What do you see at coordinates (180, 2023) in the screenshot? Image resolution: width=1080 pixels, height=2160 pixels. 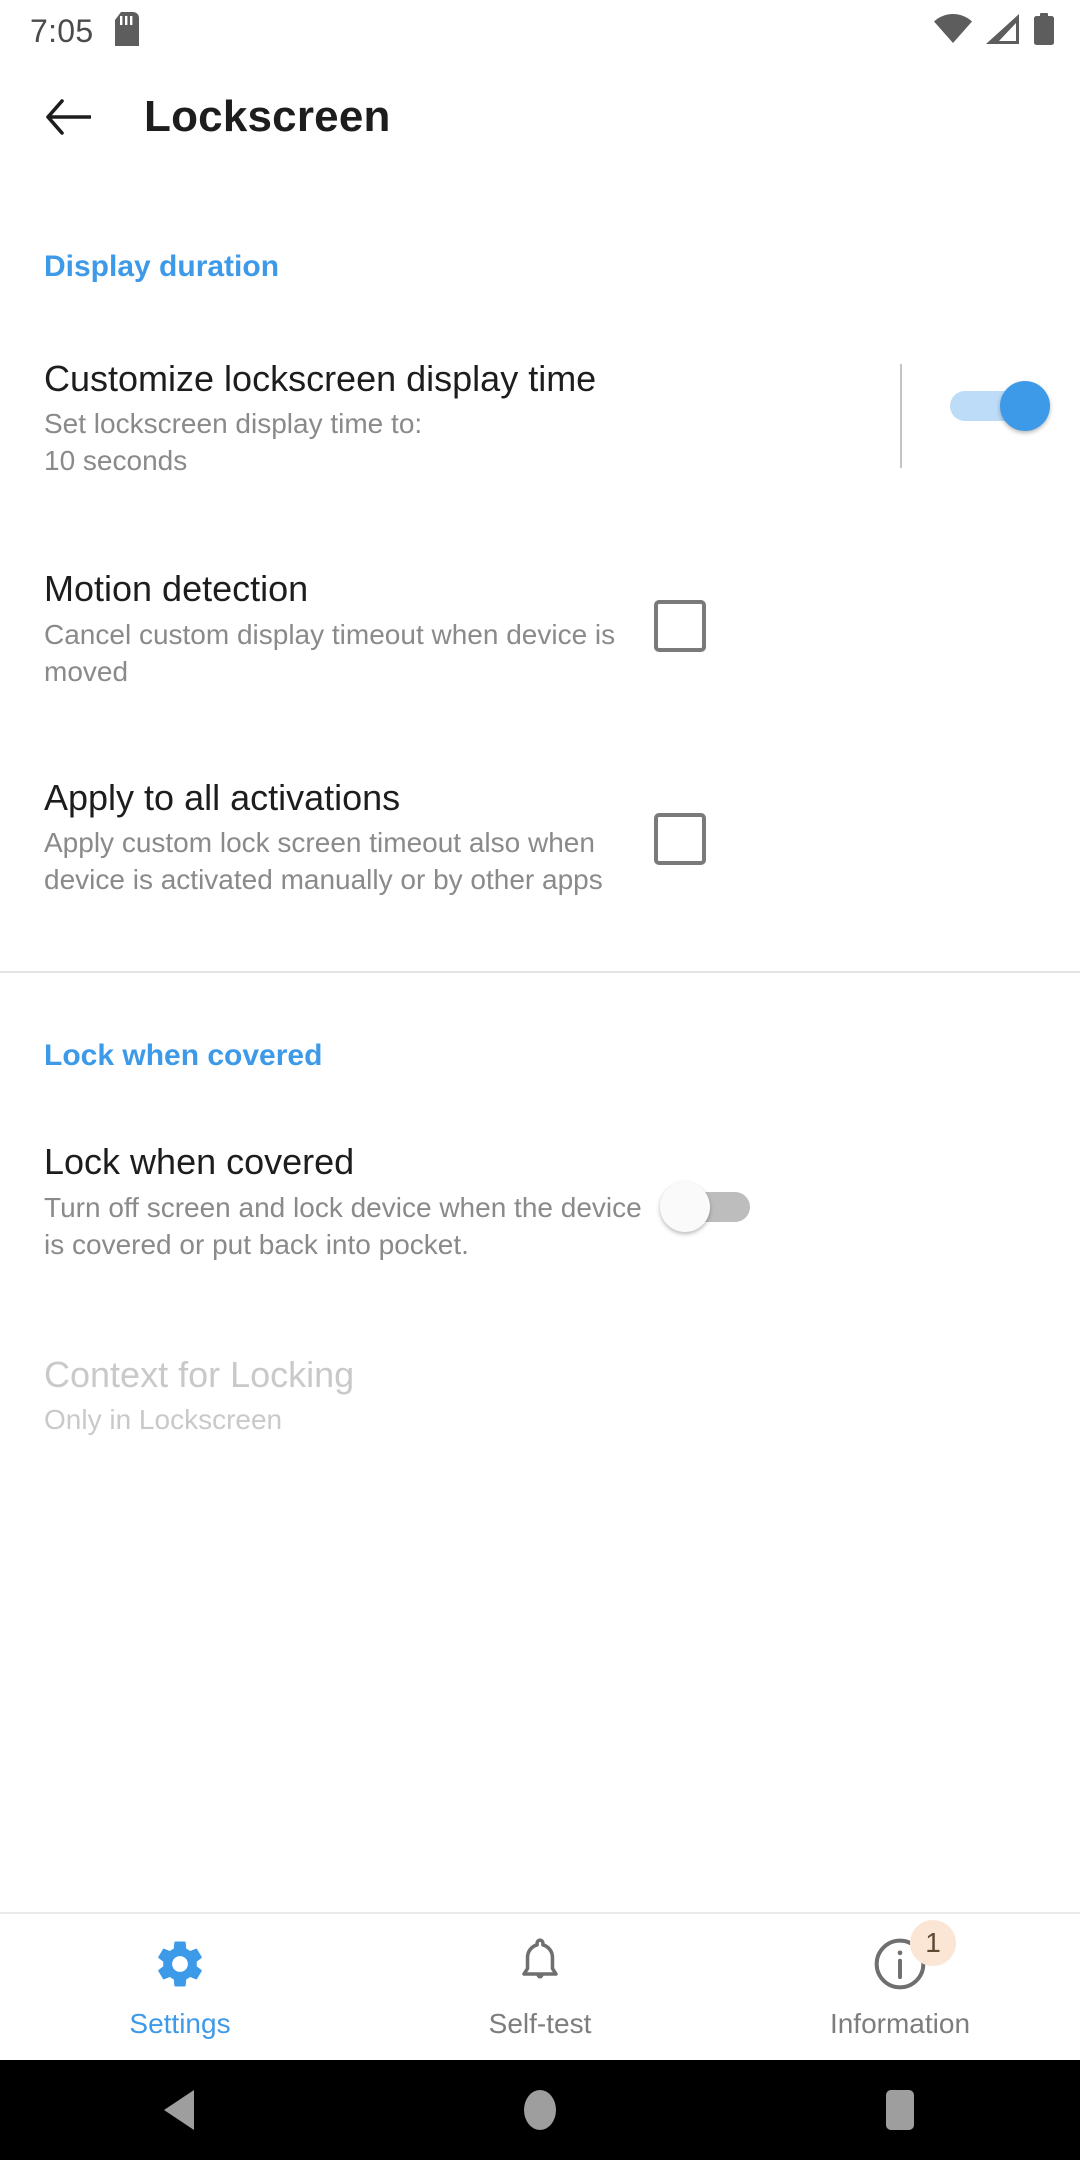 I see `nav-item-label: Settings` at bounding box center [180, 2023].